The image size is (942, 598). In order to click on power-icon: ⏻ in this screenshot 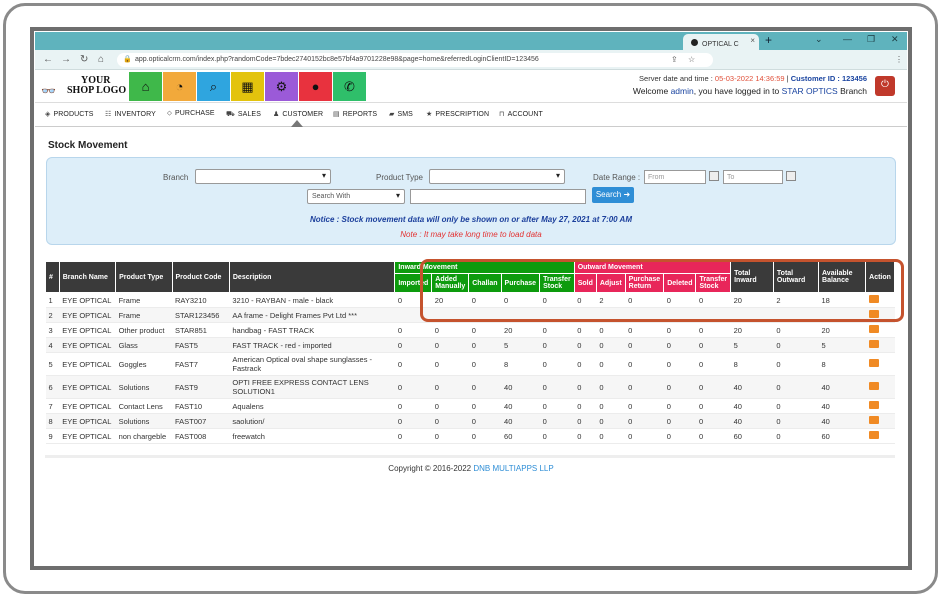, I will do `click(885, 84)`.